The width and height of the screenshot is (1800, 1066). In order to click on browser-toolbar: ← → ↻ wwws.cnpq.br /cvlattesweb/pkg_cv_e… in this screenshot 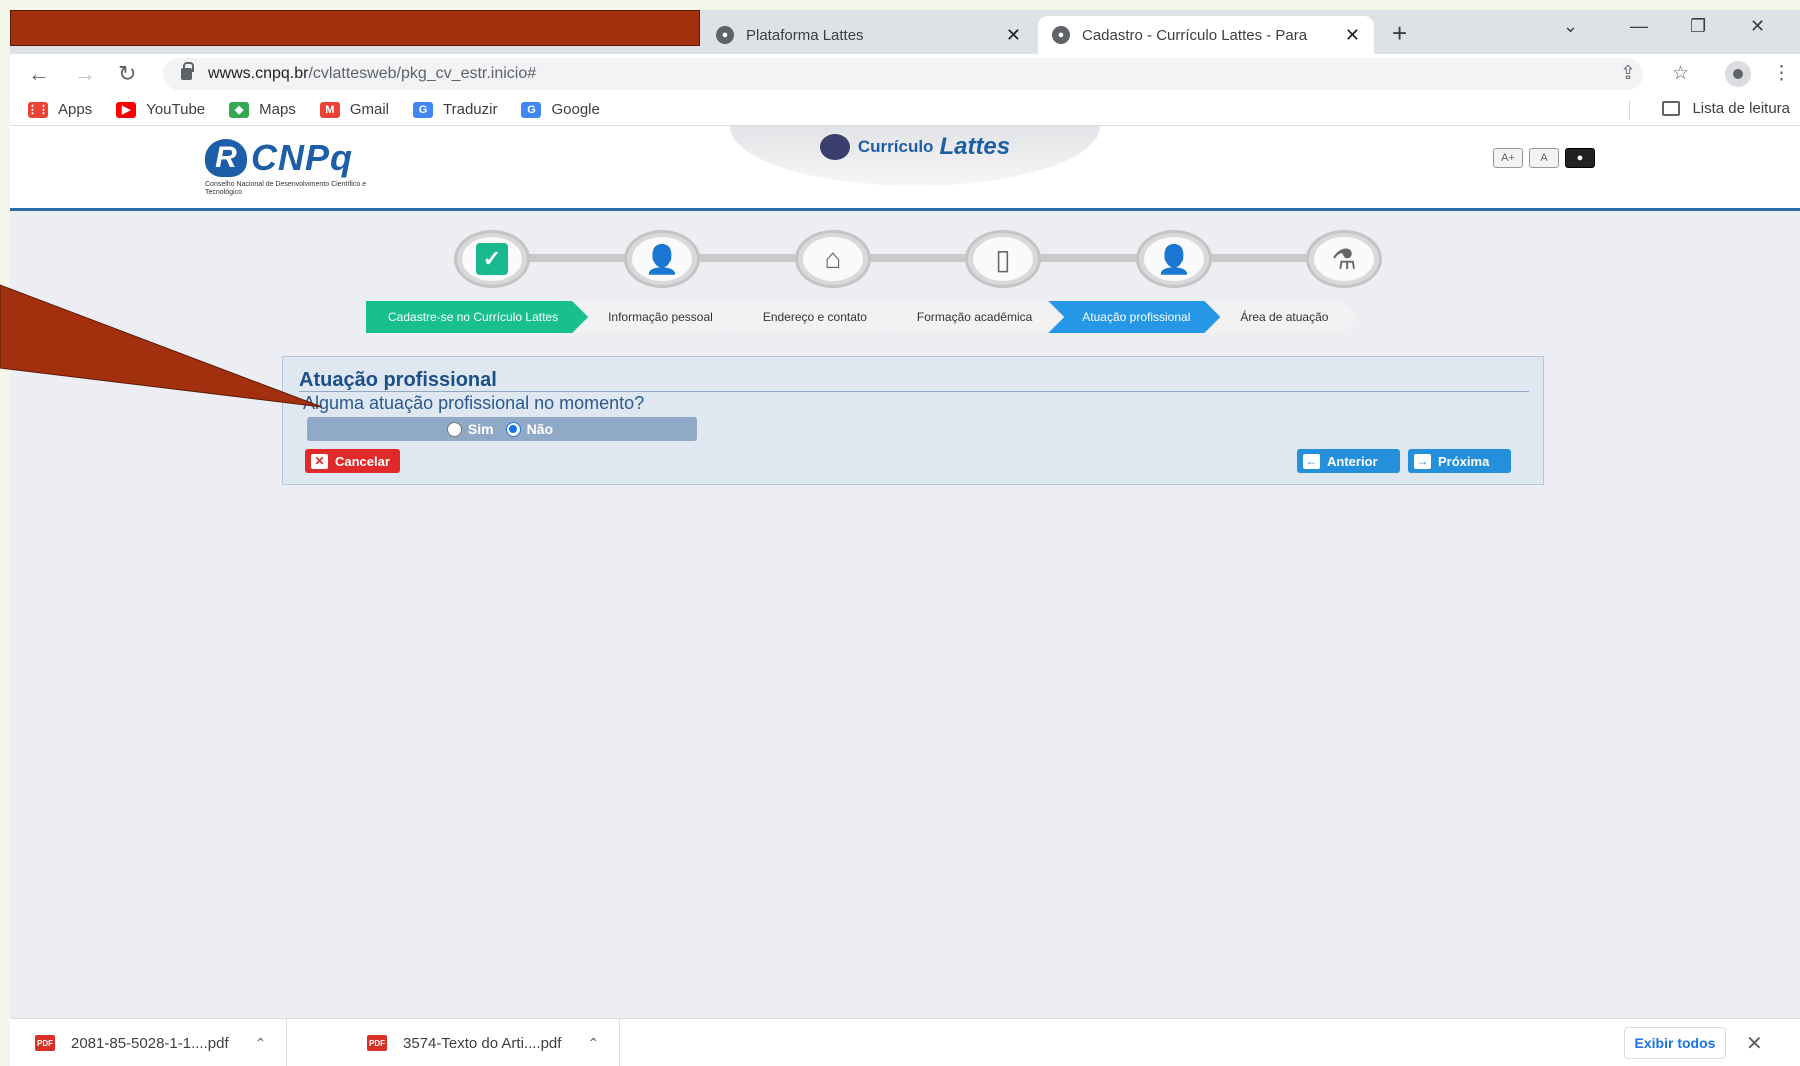, I will do `click(905, 74)`.